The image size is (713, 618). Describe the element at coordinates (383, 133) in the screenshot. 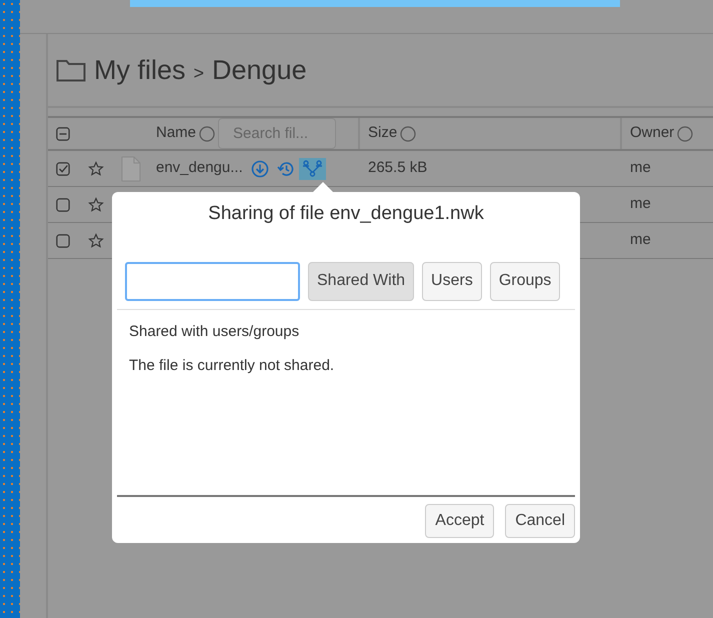

I see `column-header: Size` at that location.